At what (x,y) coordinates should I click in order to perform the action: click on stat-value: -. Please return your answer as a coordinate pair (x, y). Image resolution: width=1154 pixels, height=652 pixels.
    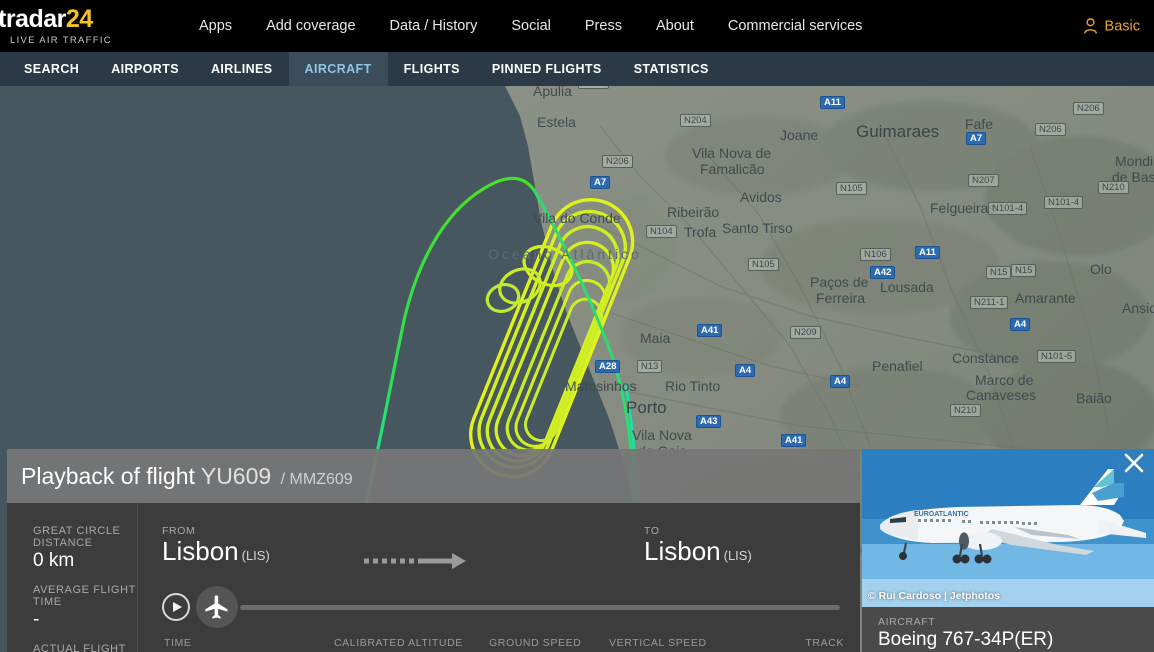
    Looking at the image, I should click on (36, 619).